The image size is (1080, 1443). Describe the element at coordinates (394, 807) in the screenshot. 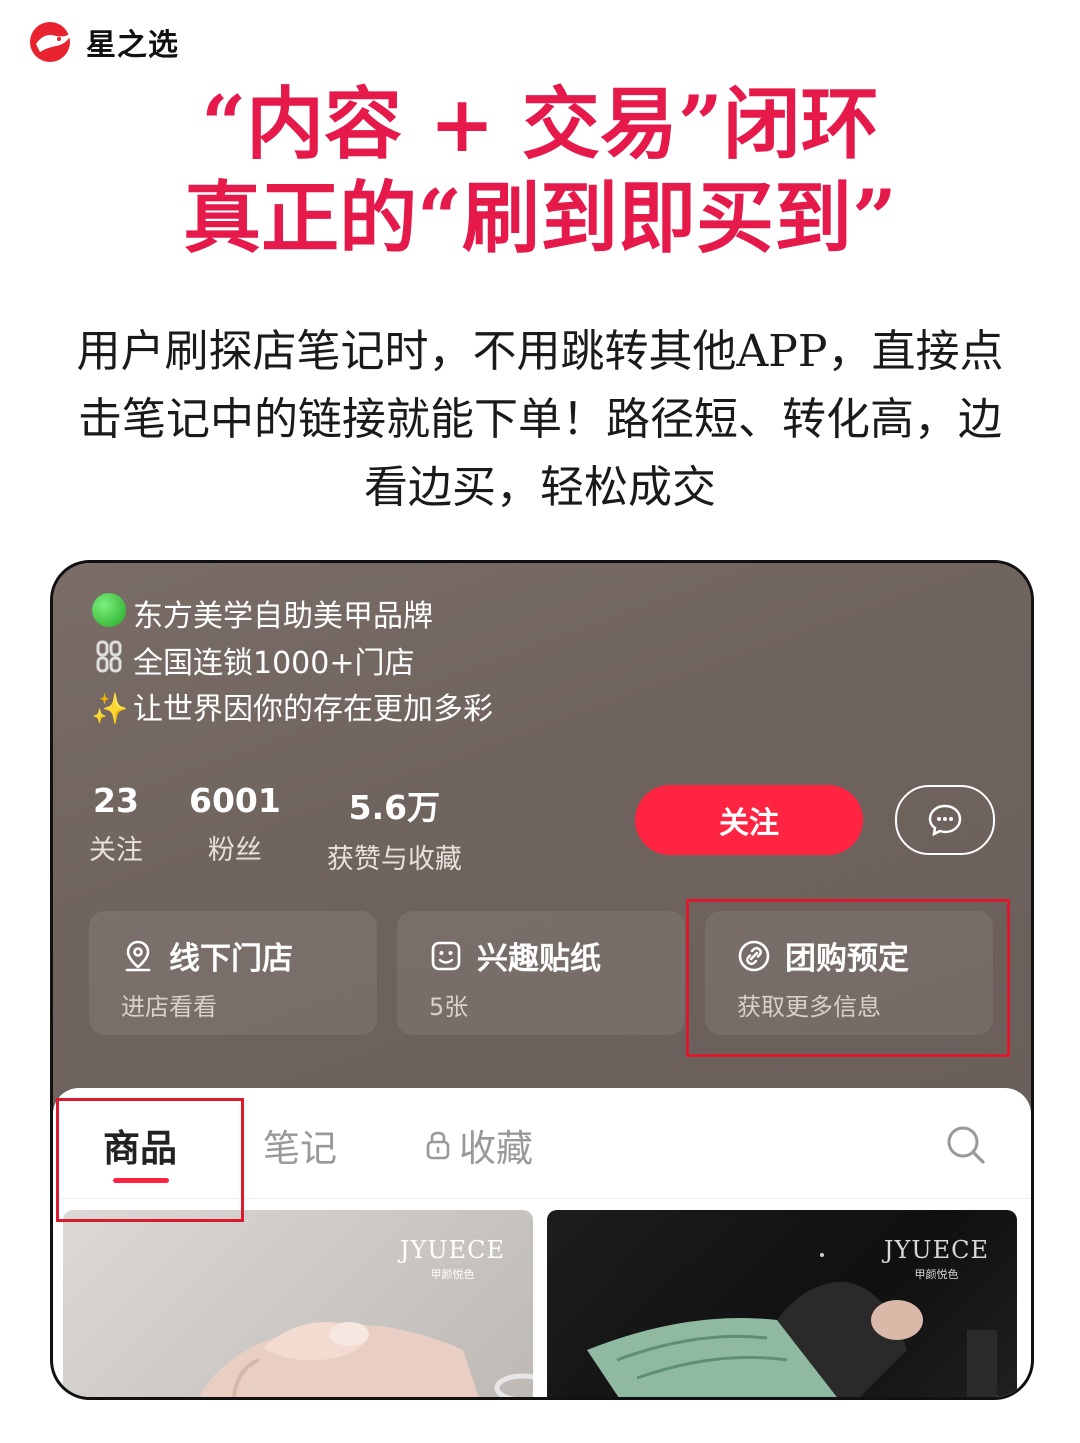

I see `stat-value: 5.6万` at that location.